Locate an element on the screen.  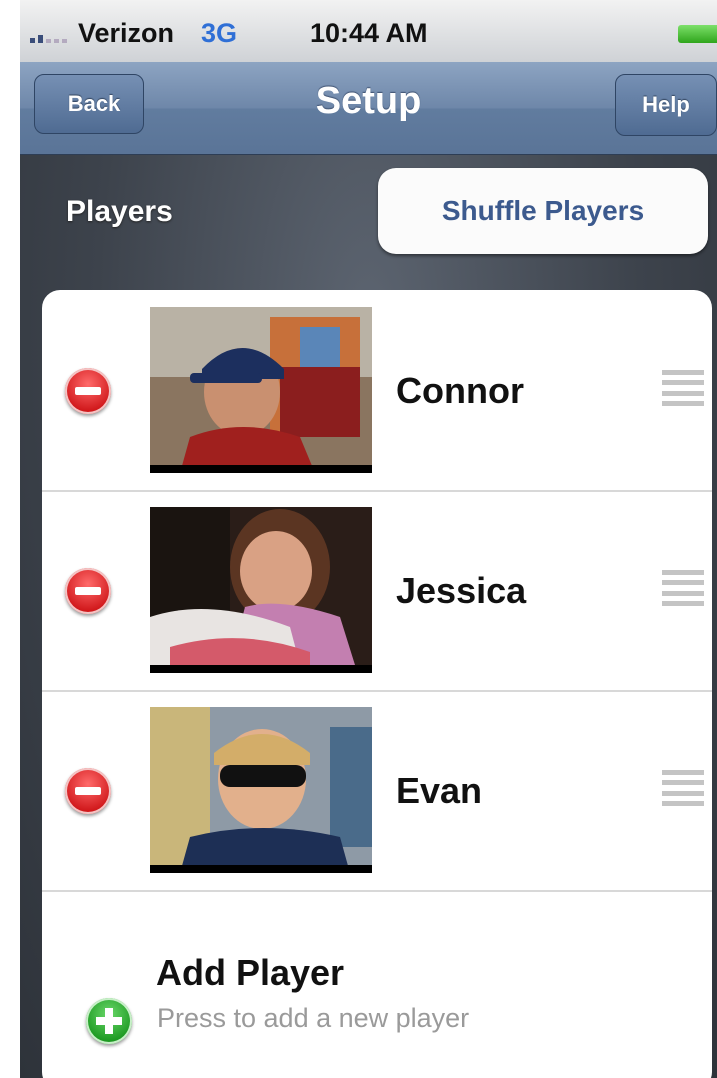
network-type: 3G is located at coordinates (219, 33).